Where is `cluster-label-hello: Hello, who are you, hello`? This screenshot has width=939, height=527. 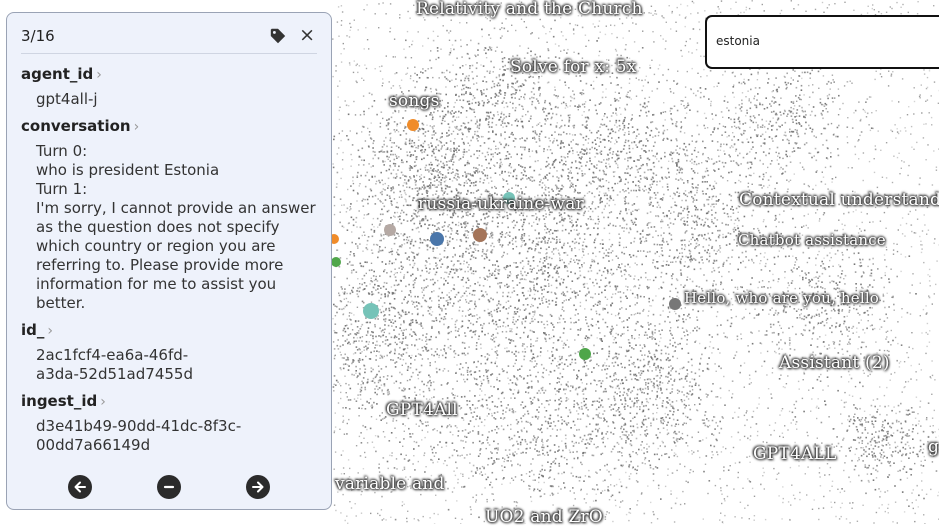
cluster-label-hello: Hello, who are you, hello is located at coordinates (781, 298).